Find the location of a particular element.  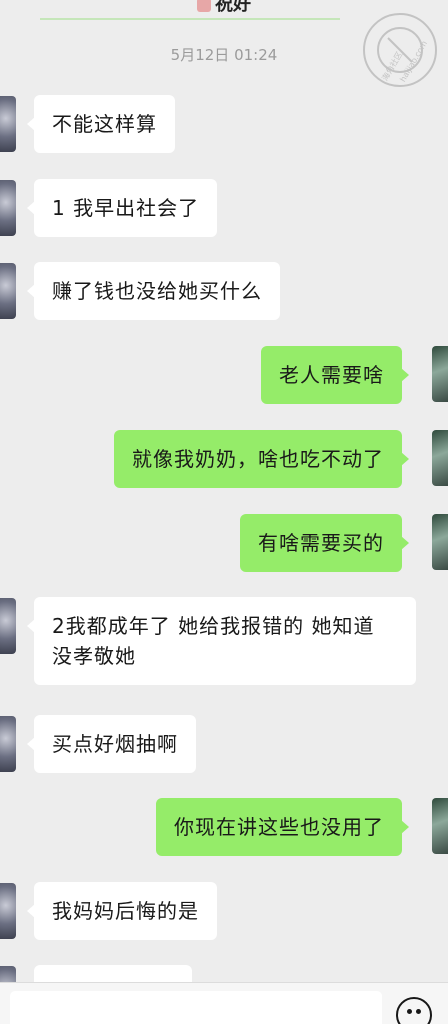

outgoing-message: 老人需要啥 is located at coordinates (335, 375).